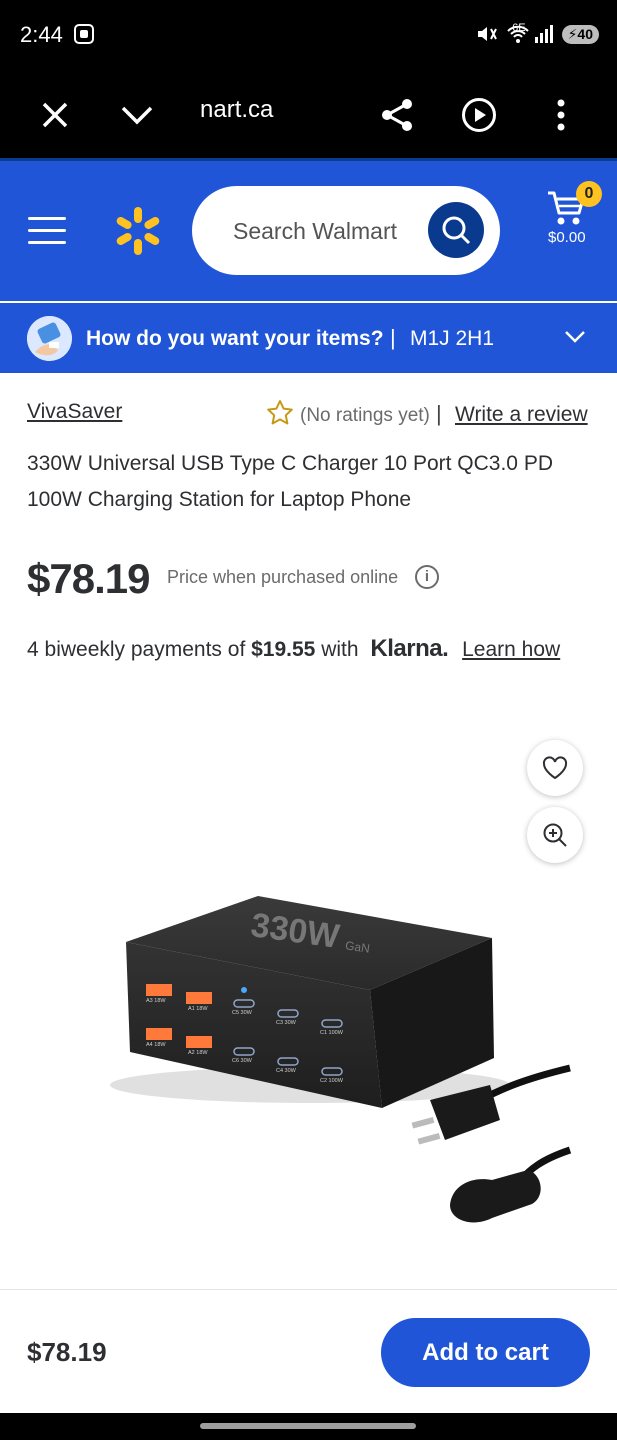  Describe the element at coordinates (156, 1045) in the screenshot. I see `port-label: A4 18W` at that location.